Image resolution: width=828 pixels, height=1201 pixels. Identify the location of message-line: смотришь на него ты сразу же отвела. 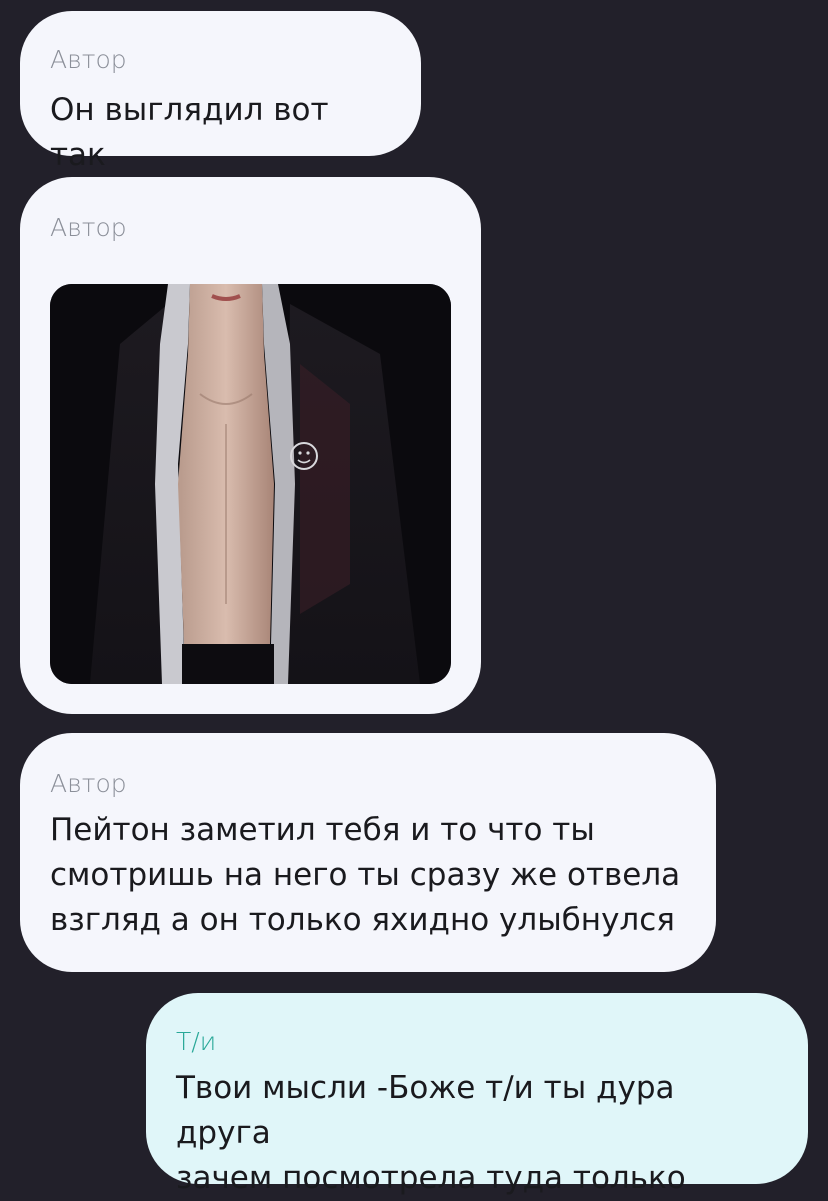
(365, 875).